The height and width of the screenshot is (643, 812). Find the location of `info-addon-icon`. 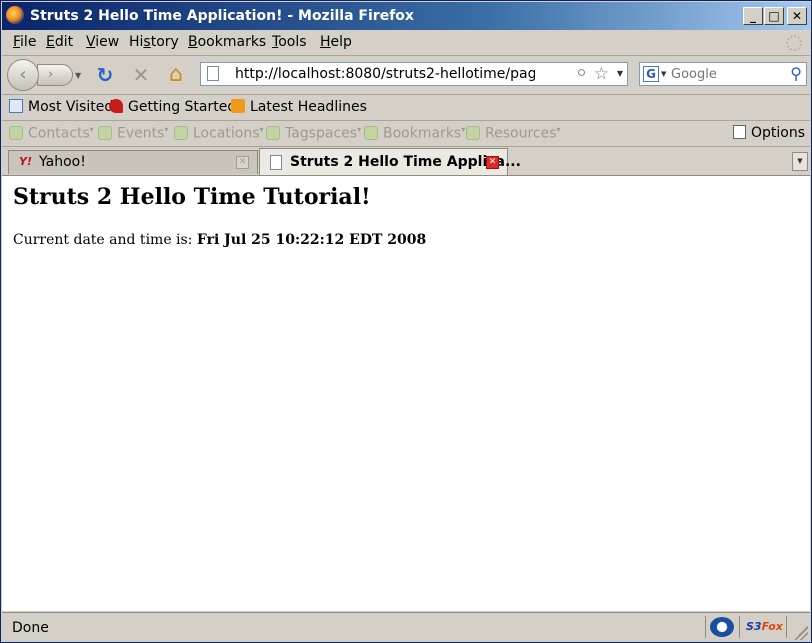

info-addon-icon is located at coordinates (722, 627).